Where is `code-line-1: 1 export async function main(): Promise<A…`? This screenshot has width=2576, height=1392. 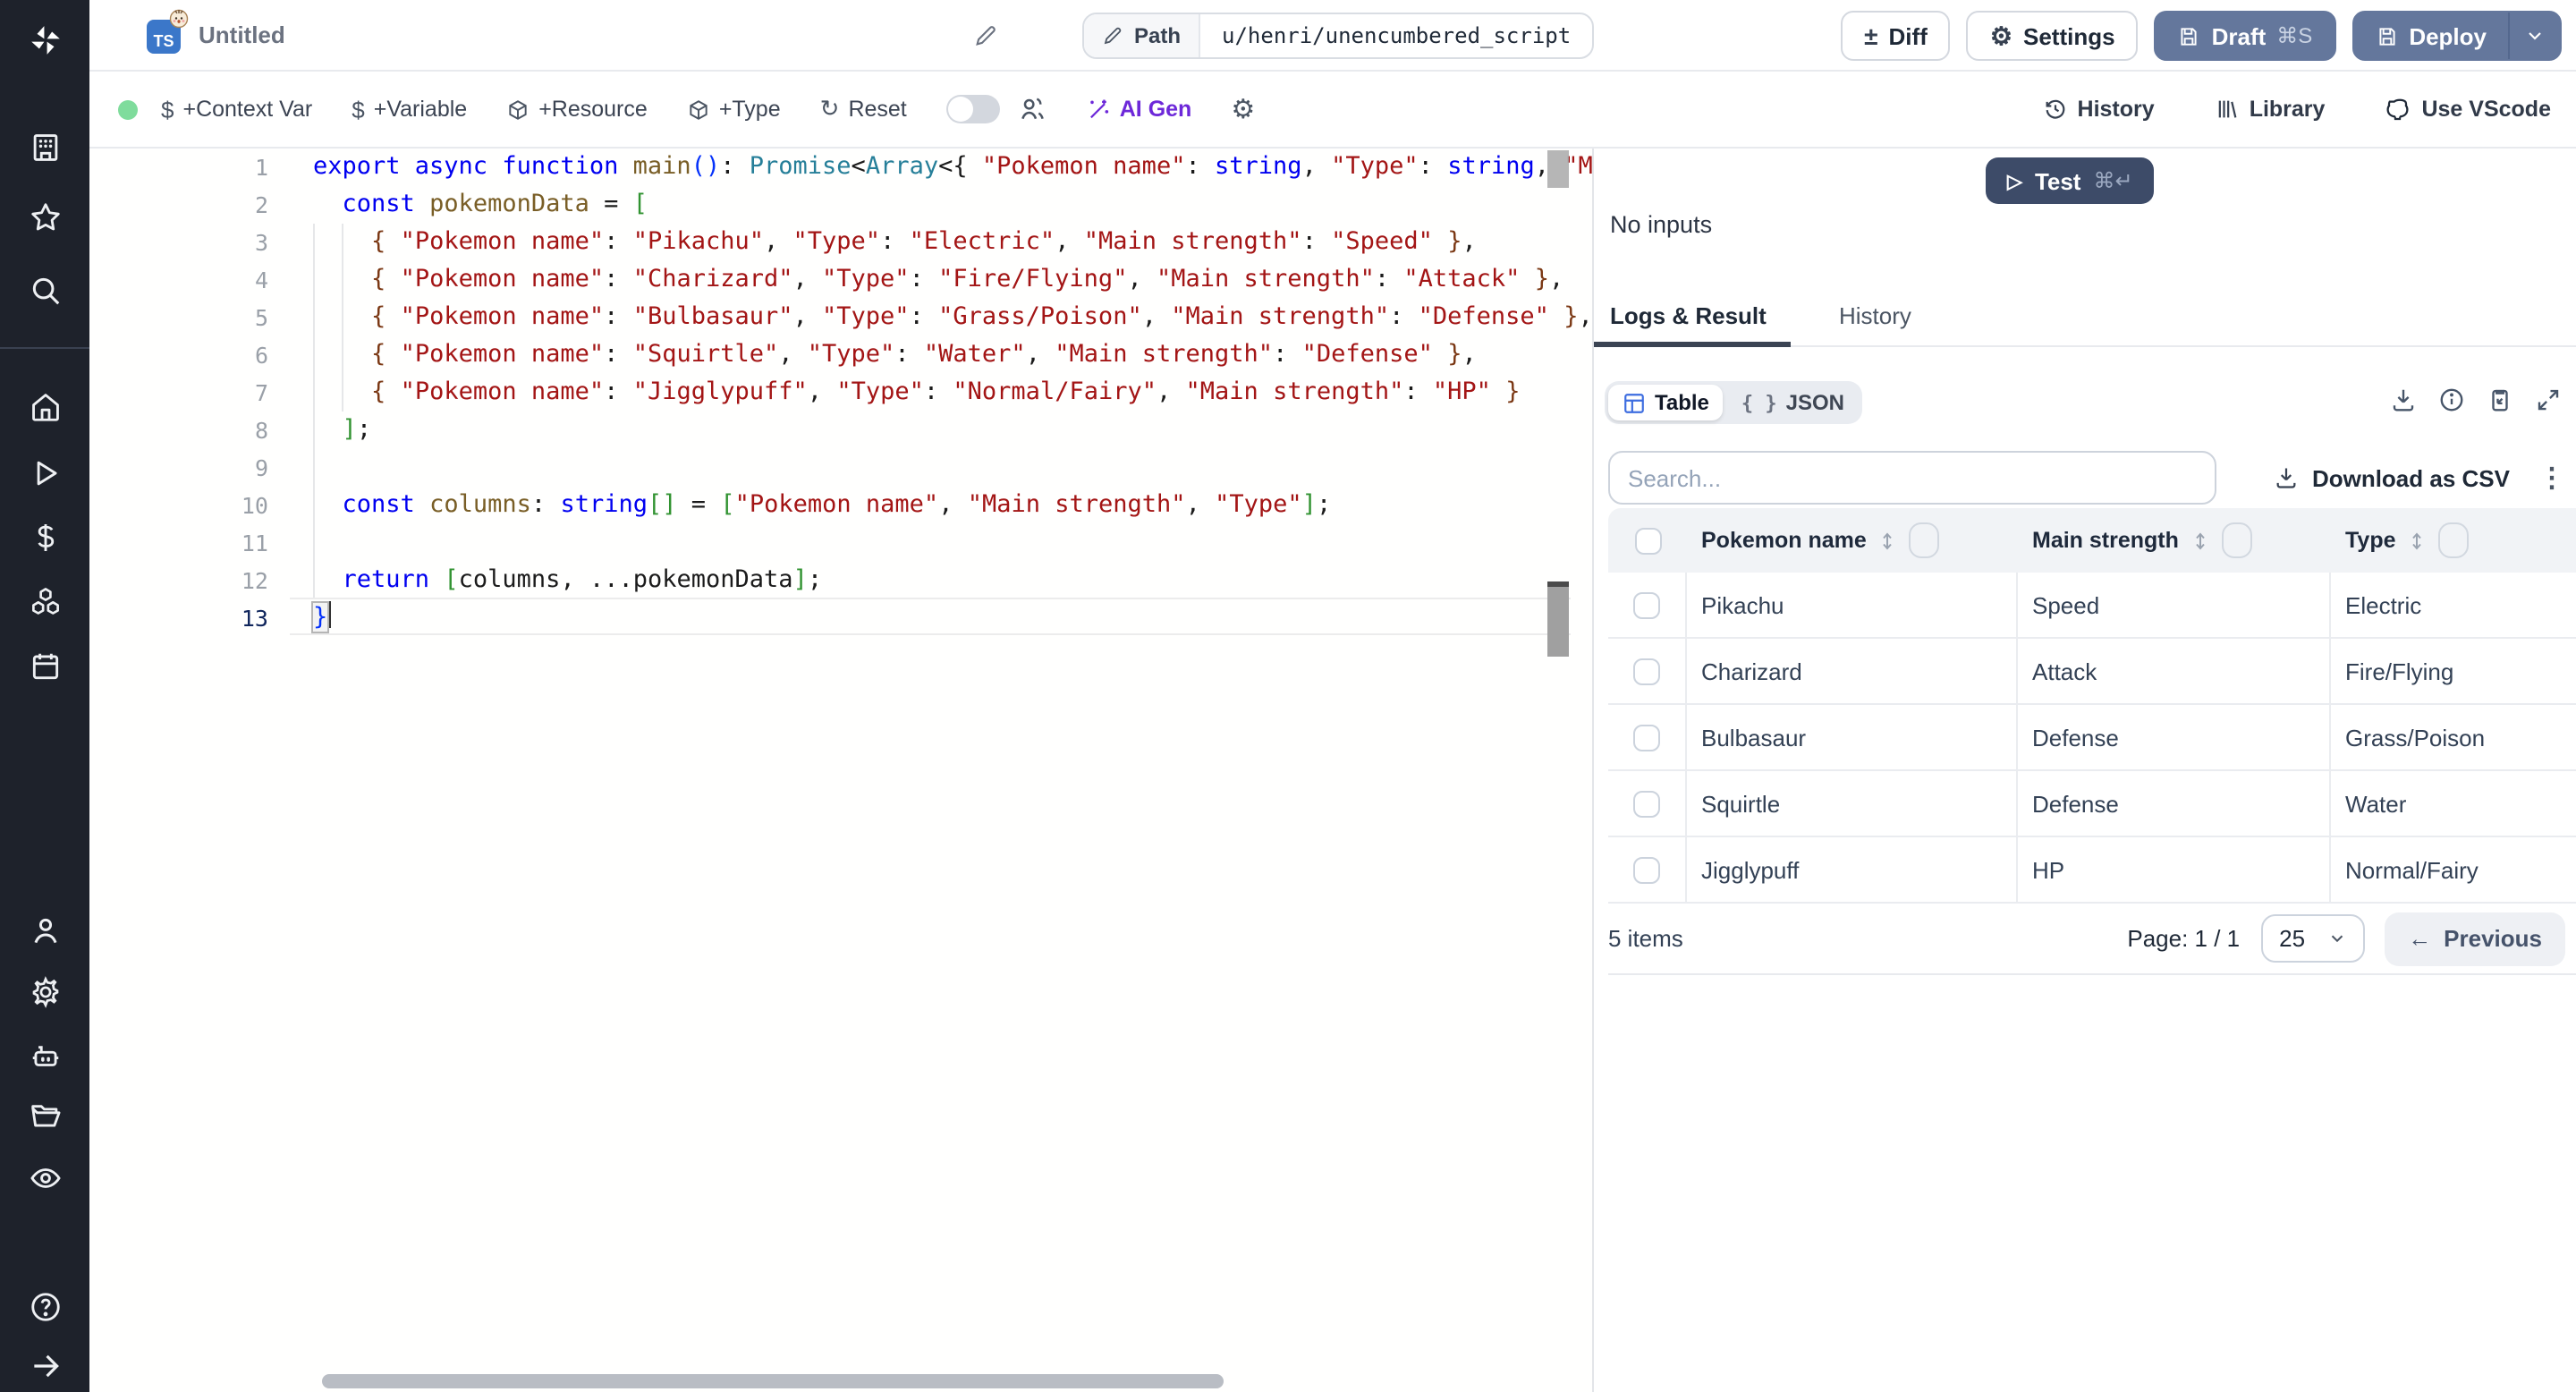 code-line-1: 1 export async function main(): Promise<A… is located at coordinates (840, 167).